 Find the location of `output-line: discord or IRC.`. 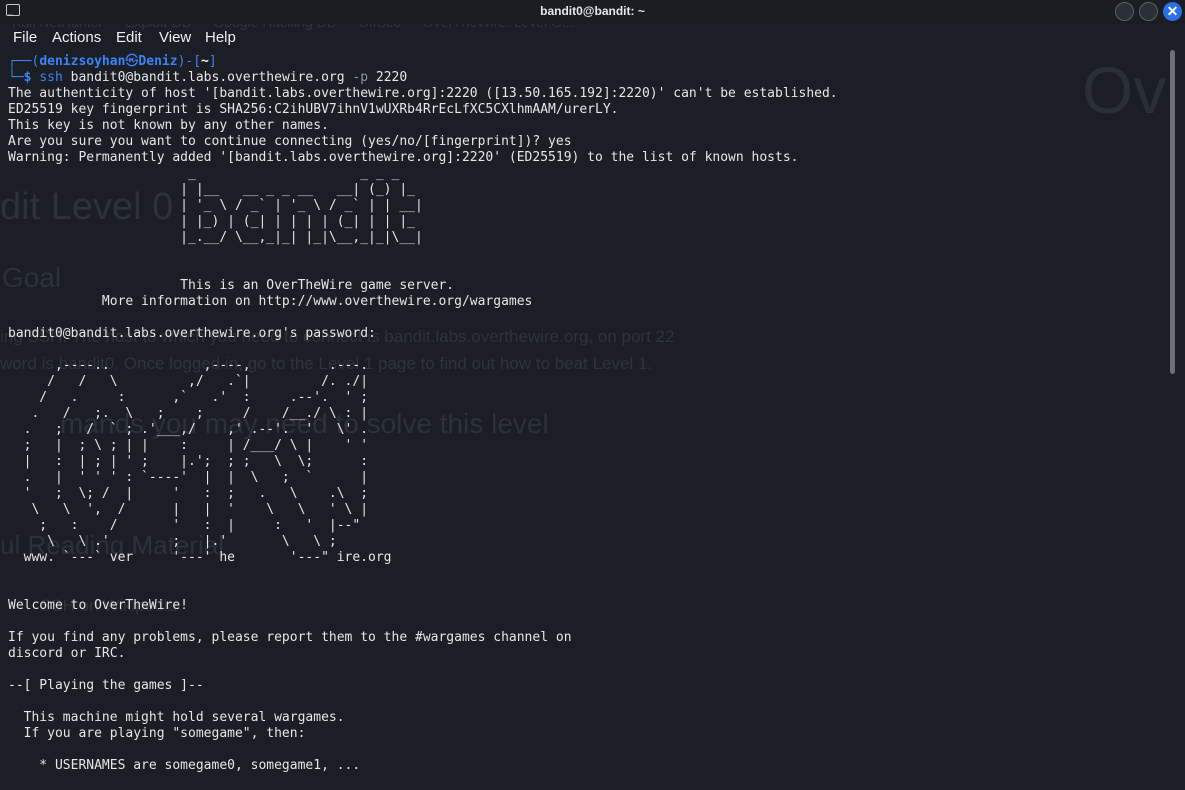

output-line: discord or IRC. is located at coordinates (67, 653).